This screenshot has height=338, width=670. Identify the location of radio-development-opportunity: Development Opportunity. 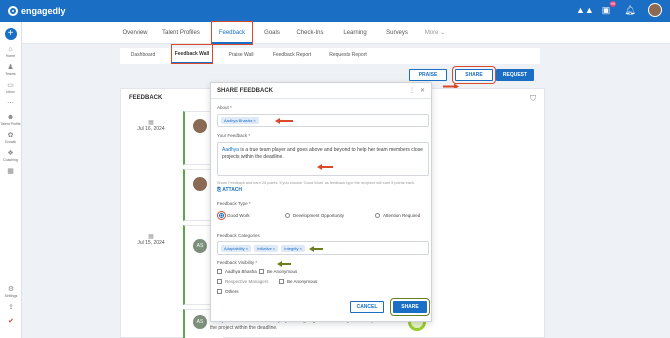
(314, 215).